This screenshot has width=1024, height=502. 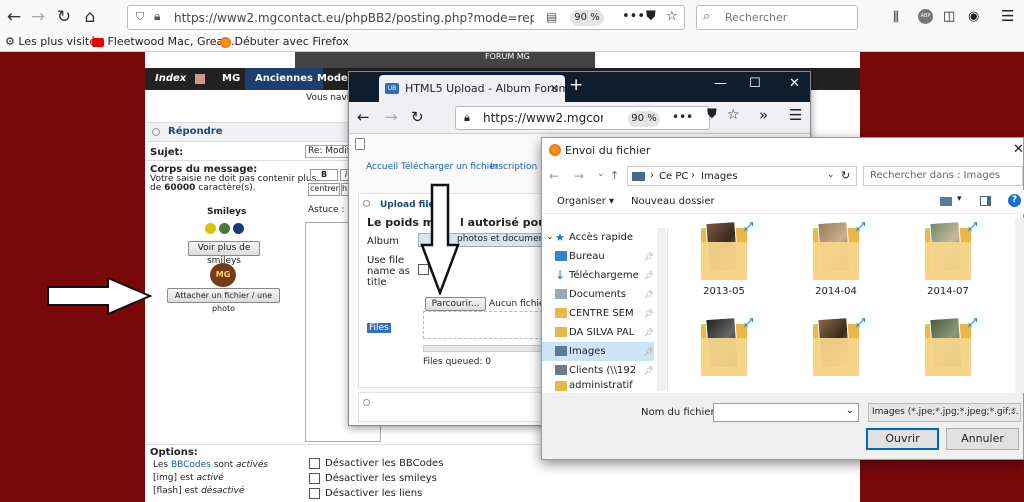 What do you see at coordinates (902, 439) in the screenshot?
I see `open-button: Ouvrir` at bounding box center [902, 439].